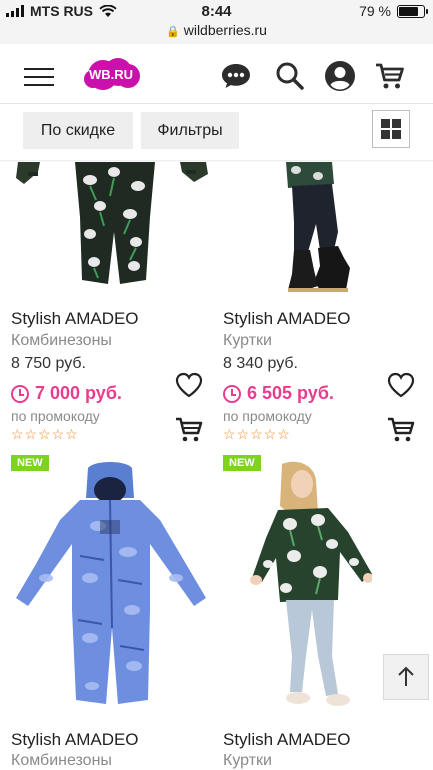 Image resolution: width=433 pixels, height=770 pixels. I want to click on promo-price-value: 6 505 руб., so click(290, 393).